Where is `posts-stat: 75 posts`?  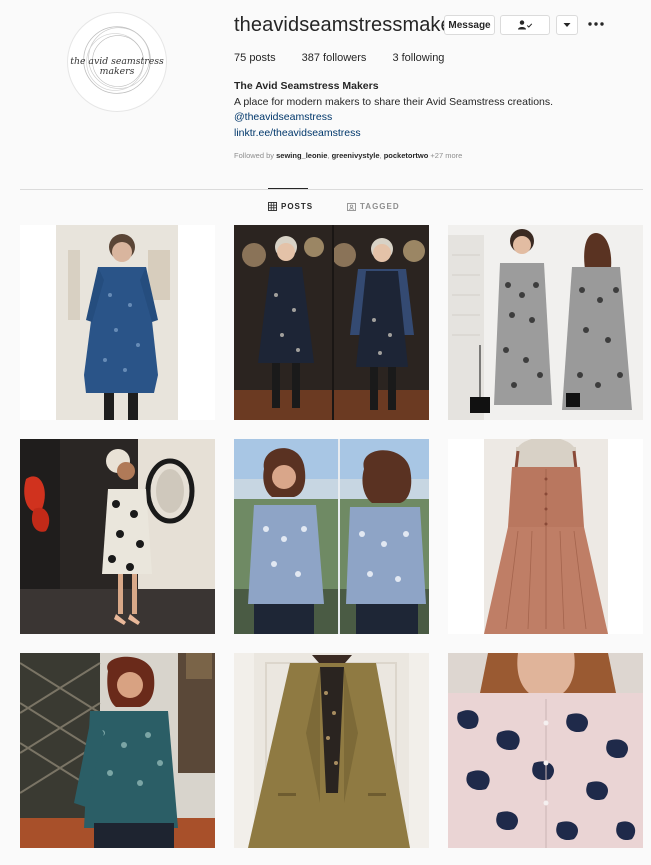
posts-stat: 75 posts is located at coordinates (255, 58).